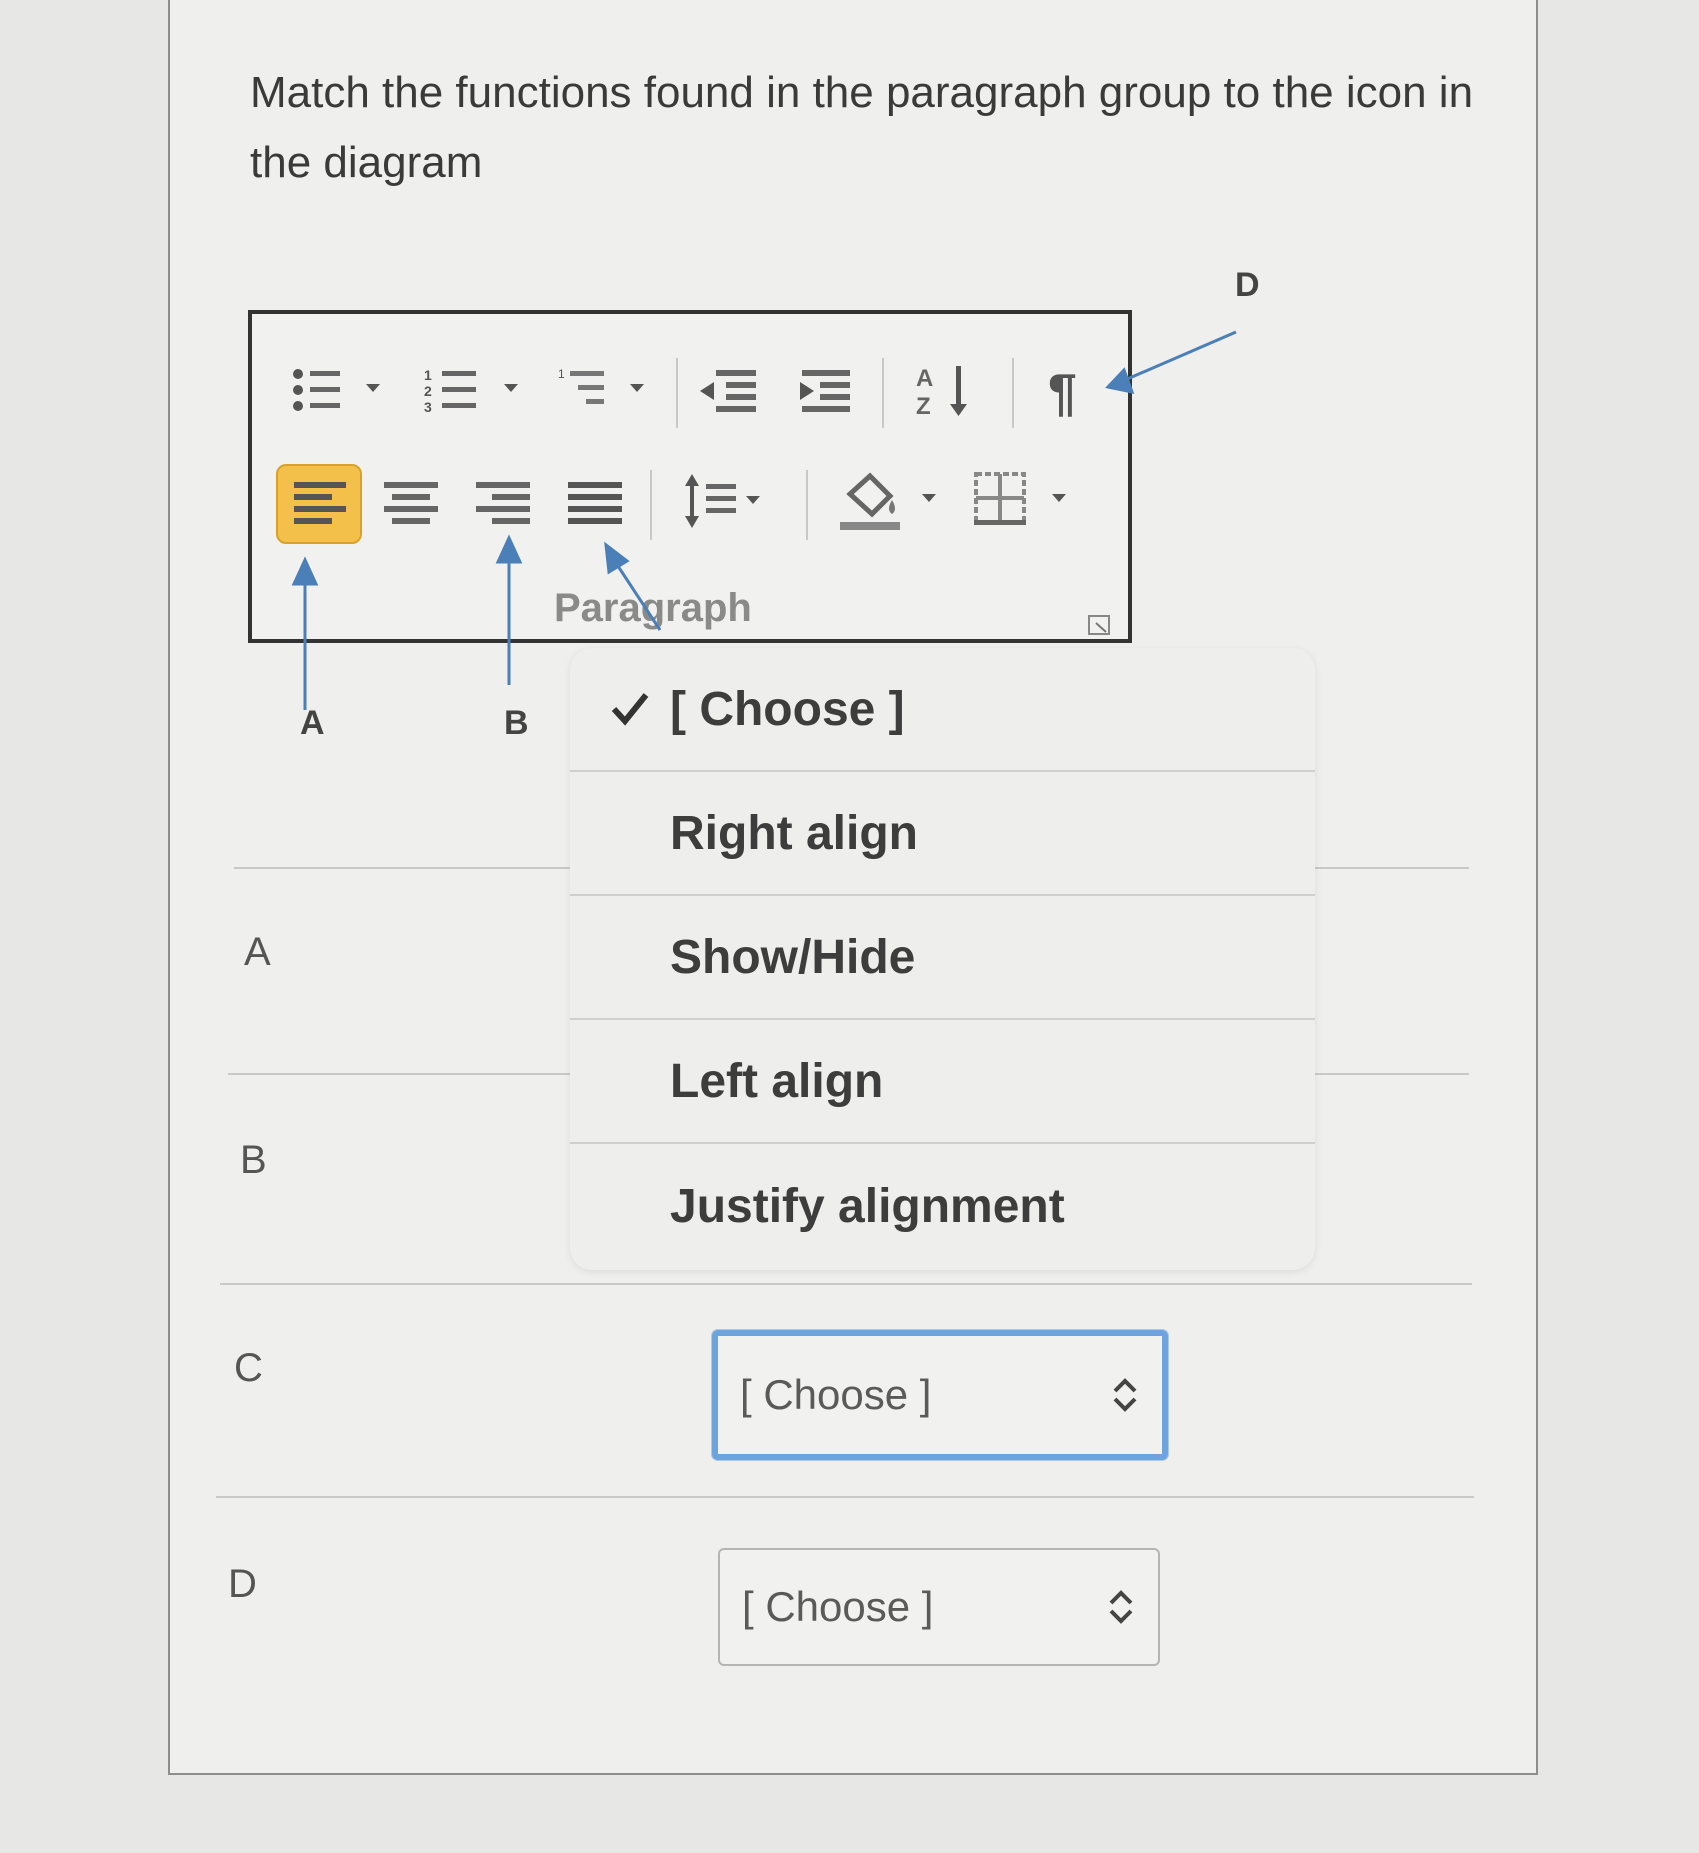 The height and width of the screenshot is (1853, 1699). What do you see at coordinates (253, 1160) in the screenshot?
I see `row-label-b: B` at bounding box center [253, 1160].